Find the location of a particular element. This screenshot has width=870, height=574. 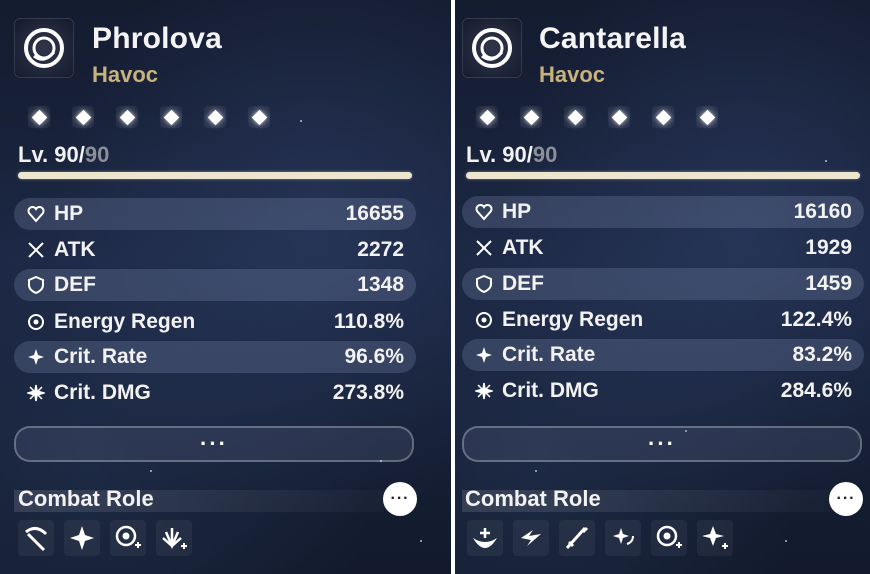

stat-row-crit-dmg: Crit. DMG 273.8% is located at coordinates (215, 393).